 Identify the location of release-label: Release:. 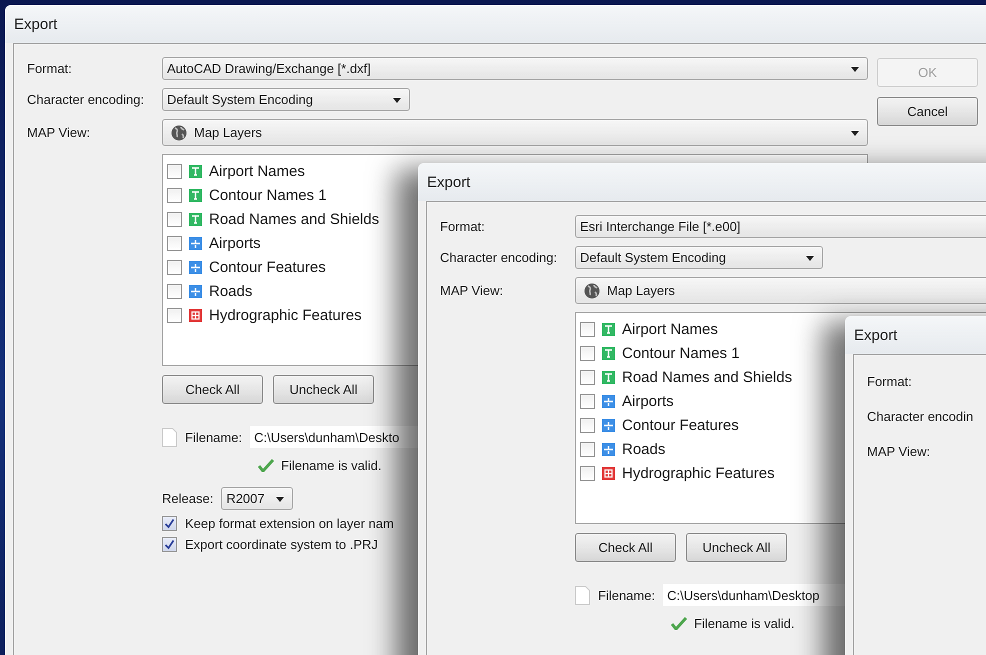
(188, 498).